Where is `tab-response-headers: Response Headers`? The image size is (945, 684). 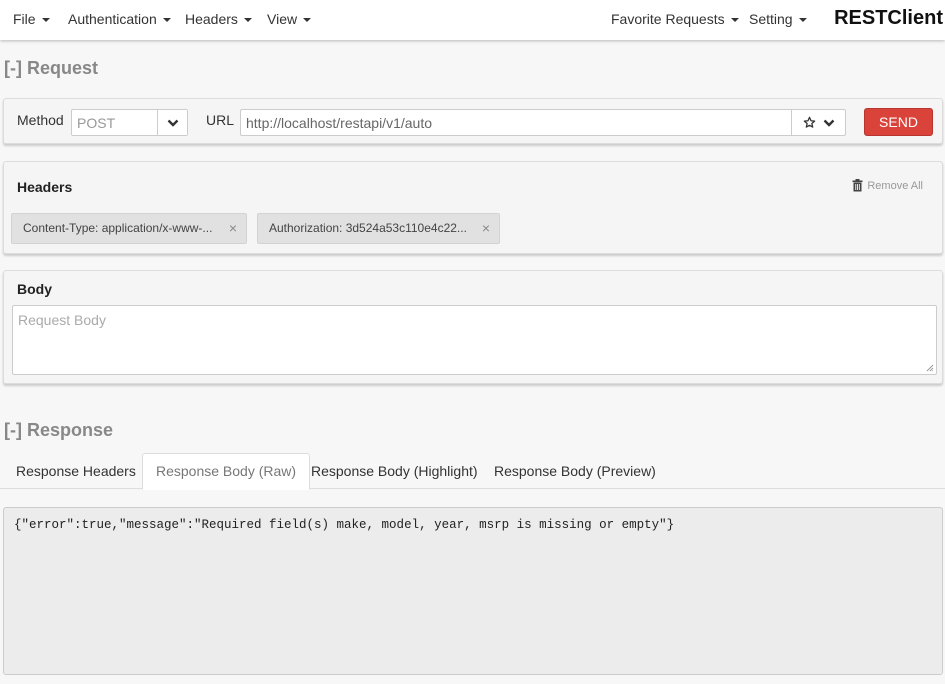 tab-response-headers: Response Headers is located at coordinates (76, 471).